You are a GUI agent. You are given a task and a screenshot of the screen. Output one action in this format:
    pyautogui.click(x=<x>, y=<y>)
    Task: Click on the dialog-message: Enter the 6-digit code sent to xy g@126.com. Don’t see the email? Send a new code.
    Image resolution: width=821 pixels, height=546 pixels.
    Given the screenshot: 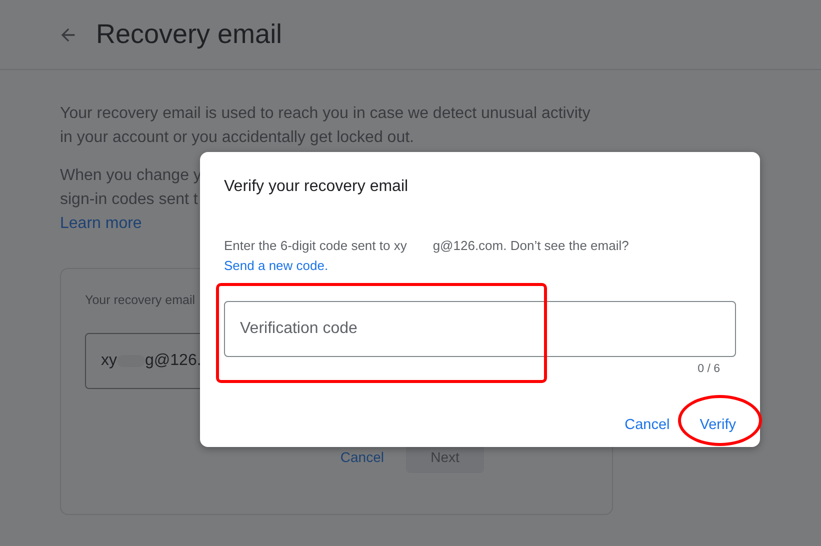 What is the action you would take?
    pyautogui.click(x=427, y=256)
    